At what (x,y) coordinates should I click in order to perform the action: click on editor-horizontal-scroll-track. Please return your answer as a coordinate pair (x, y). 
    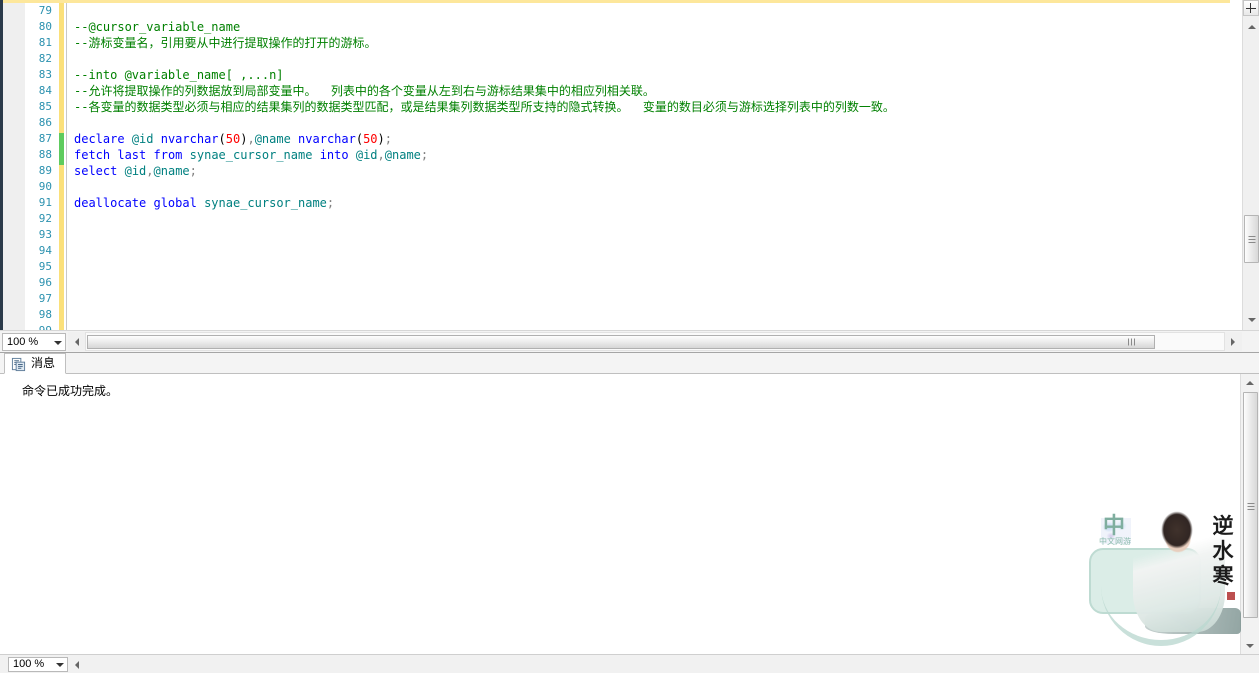
    Looking at the image, I should click on (655, 341).